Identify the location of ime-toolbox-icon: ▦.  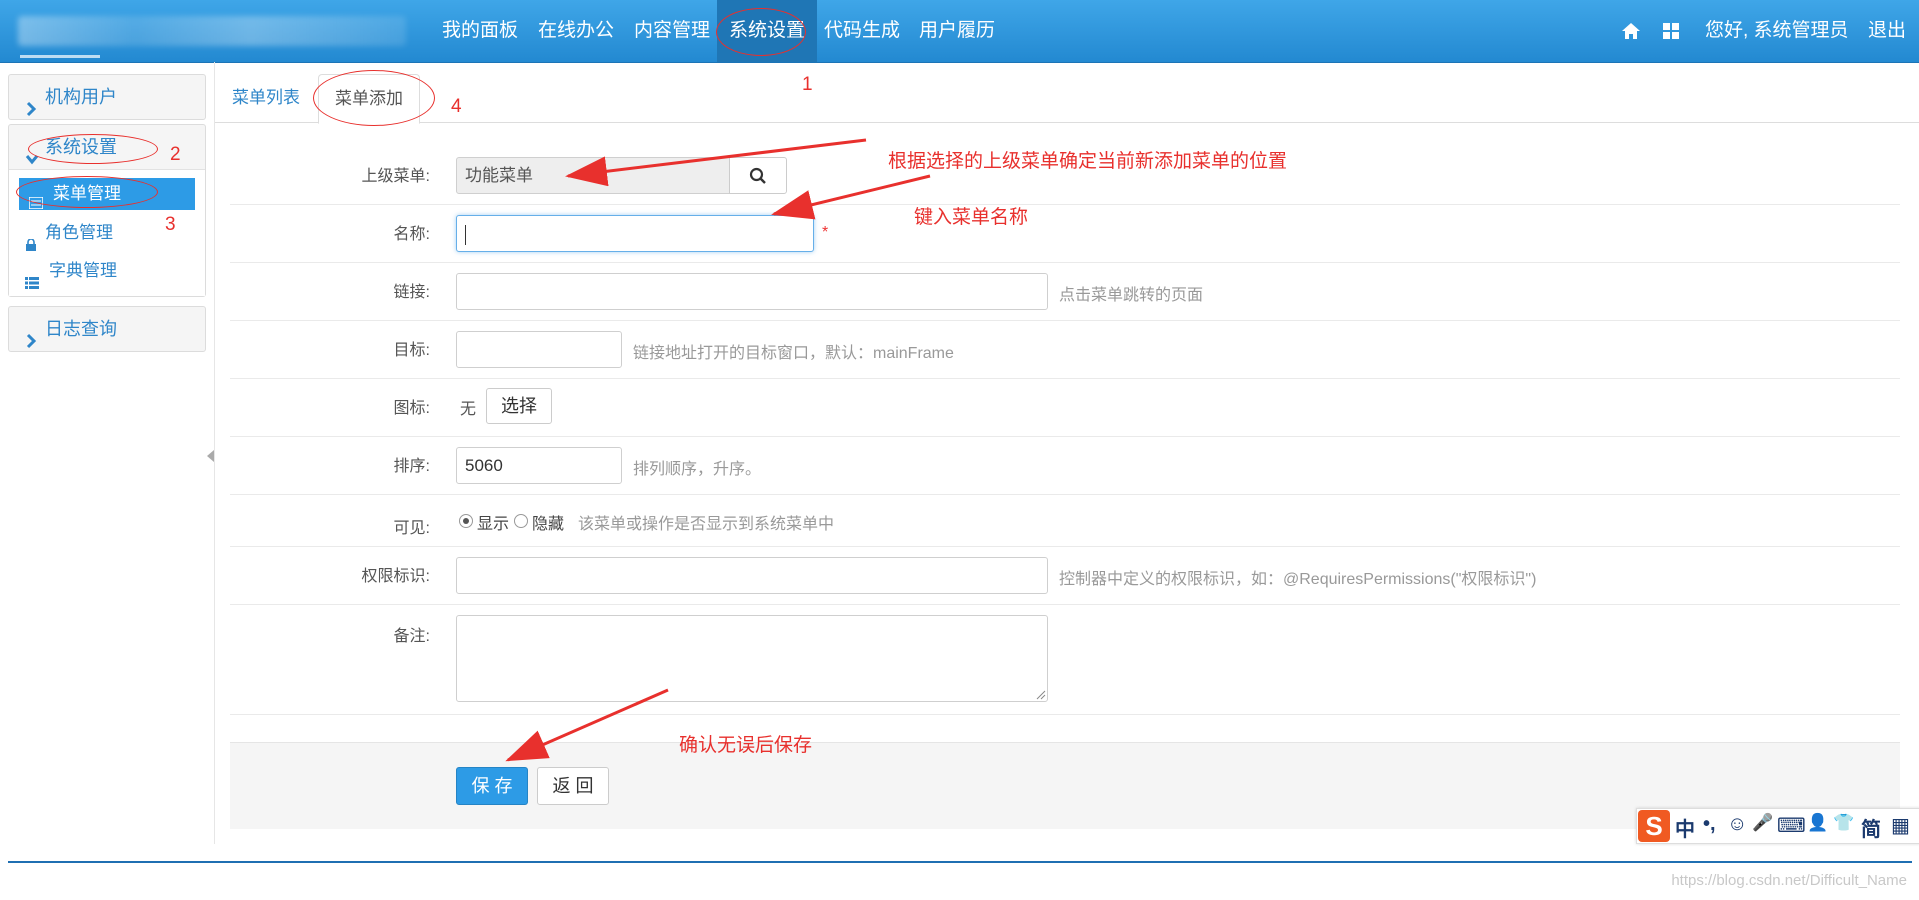
(1900, 825).